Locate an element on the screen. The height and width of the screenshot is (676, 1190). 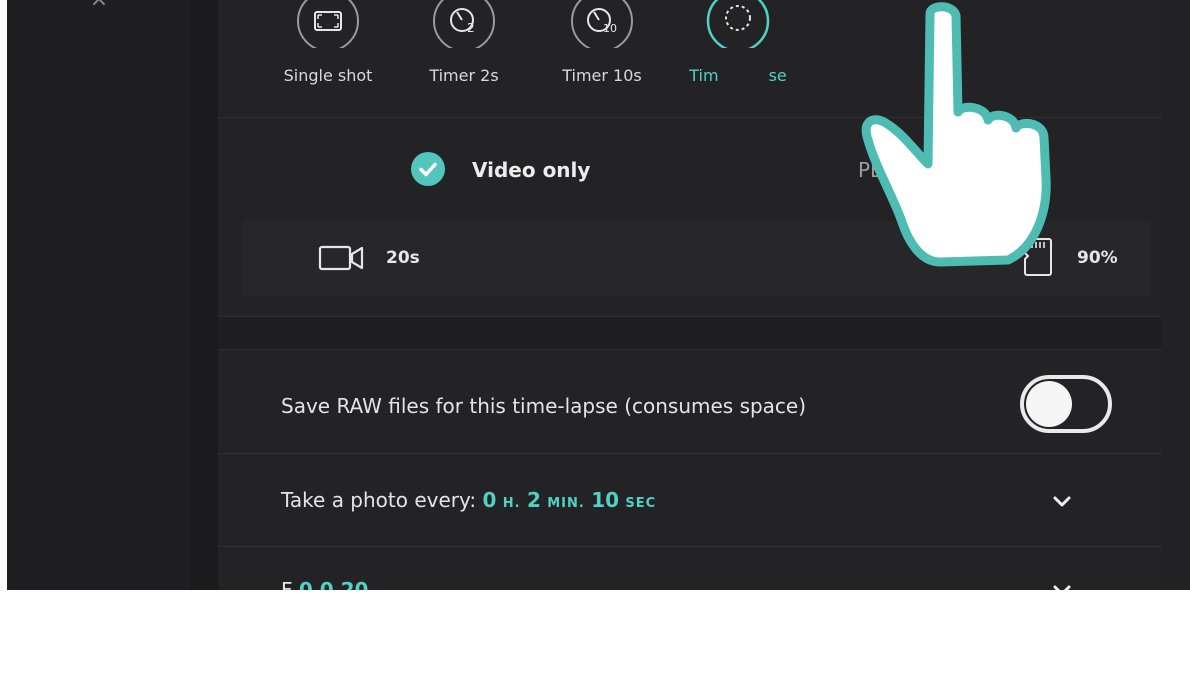
format-jpeg-label: PEG is located at coordinates (878, 170).